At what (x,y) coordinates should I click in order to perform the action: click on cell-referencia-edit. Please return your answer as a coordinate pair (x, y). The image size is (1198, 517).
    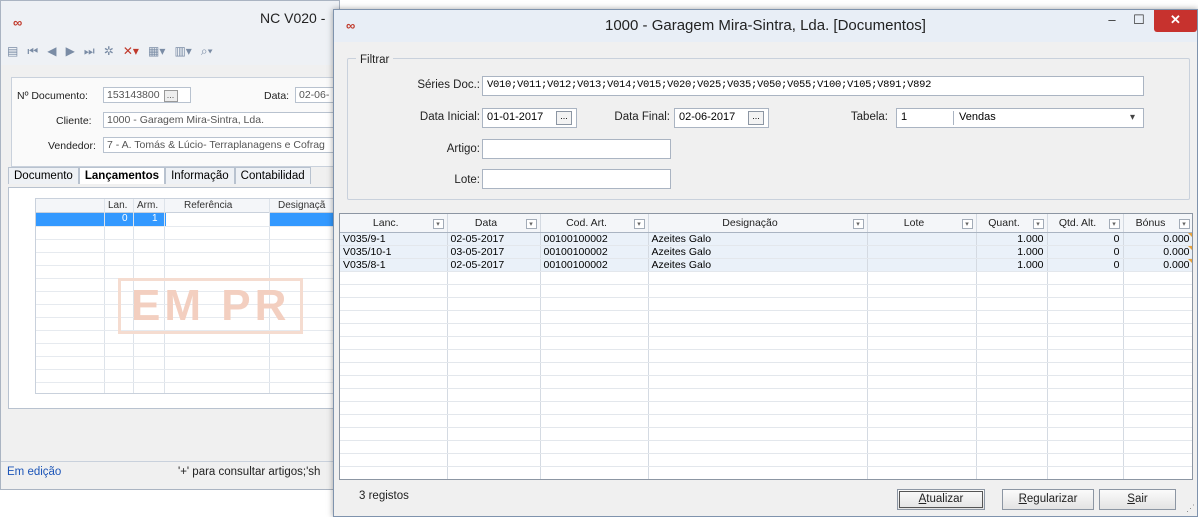
    Looking at the image, I should click on (217, 219).